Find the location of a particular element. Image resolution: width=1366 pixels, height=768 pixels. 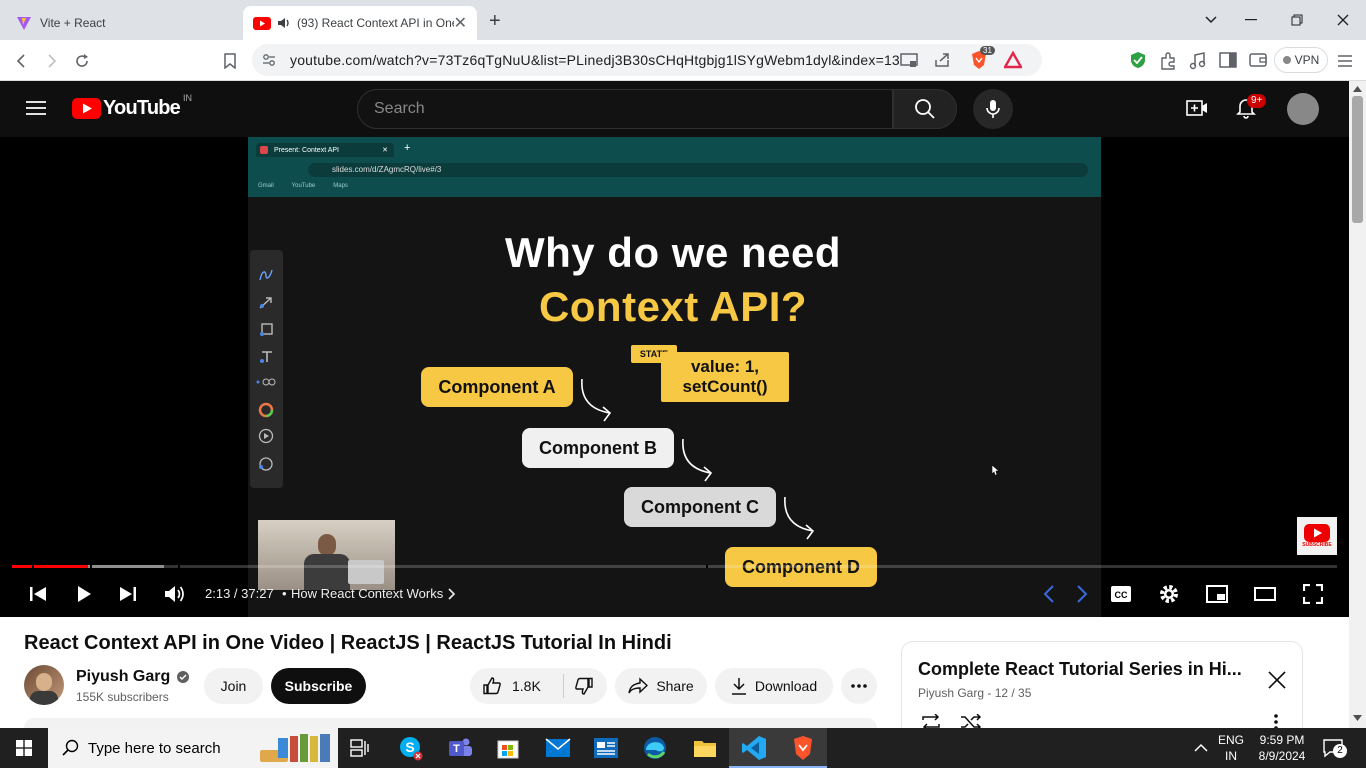

more-actions-button is located at coordinates (859, 686).